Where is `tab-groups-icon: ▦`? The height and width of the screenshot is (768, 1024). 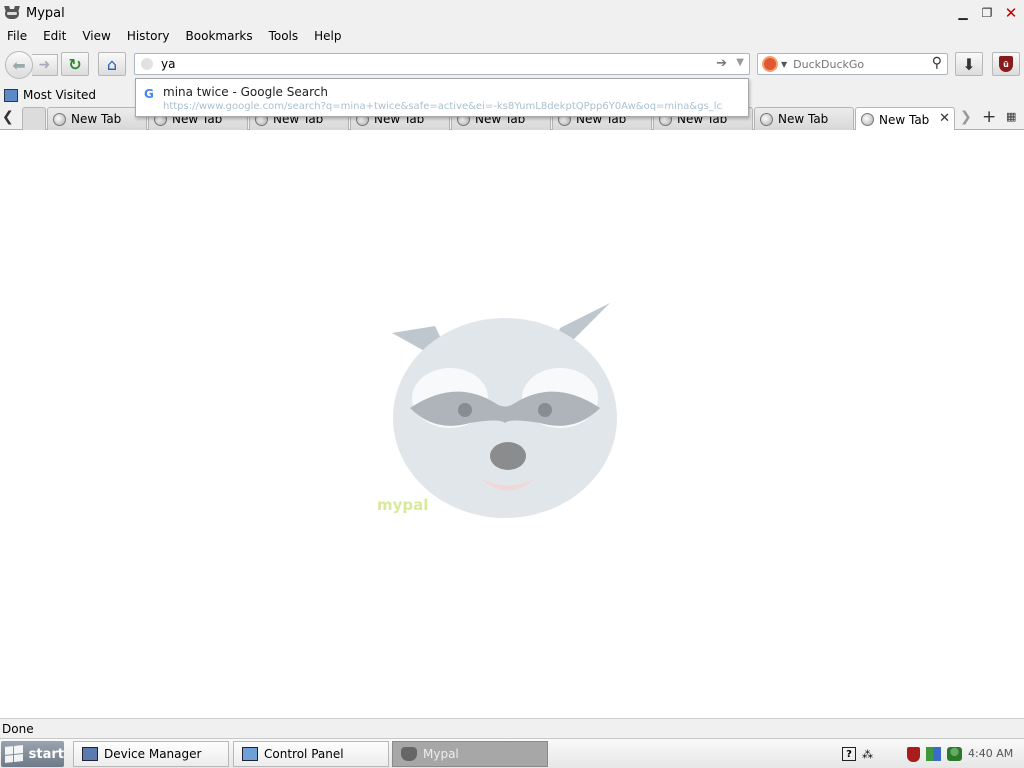
tab-groups-icon: ▦ is located at coordinates (1013, 117).